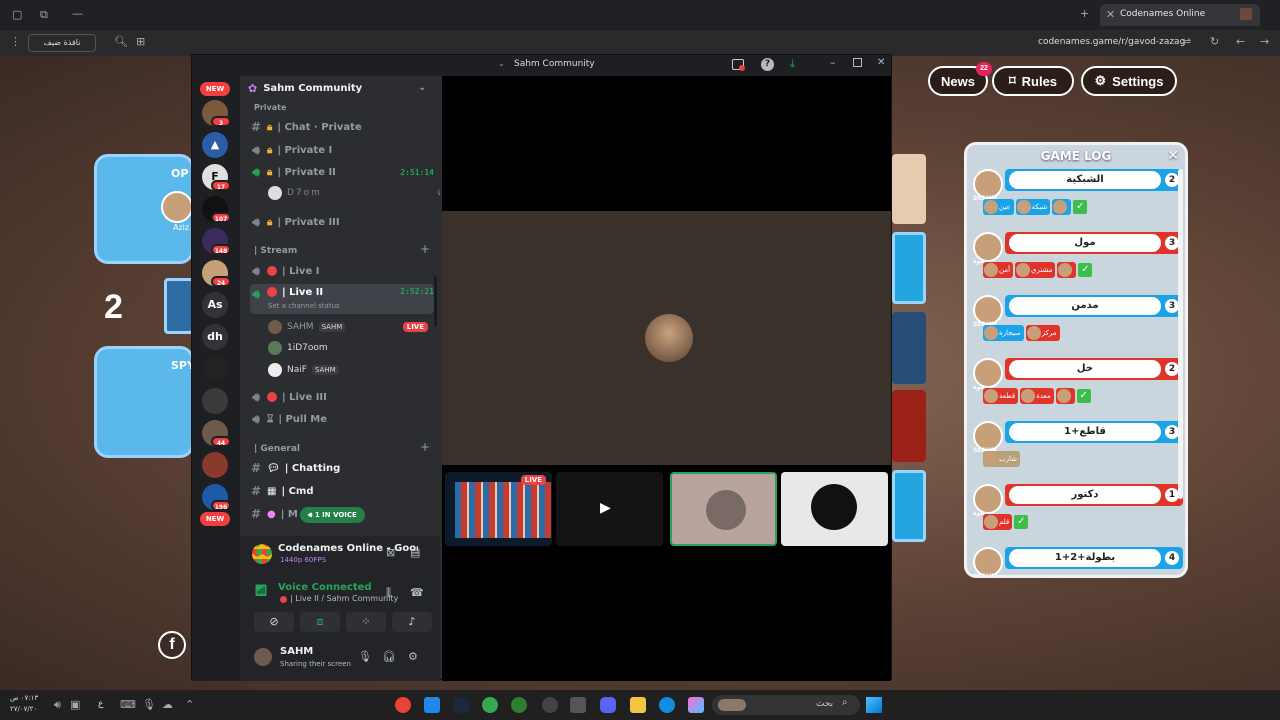  Describe the element at coordinates (415, 552) in the screenshot. I see `stream-settings-icon: ▤` at that location.